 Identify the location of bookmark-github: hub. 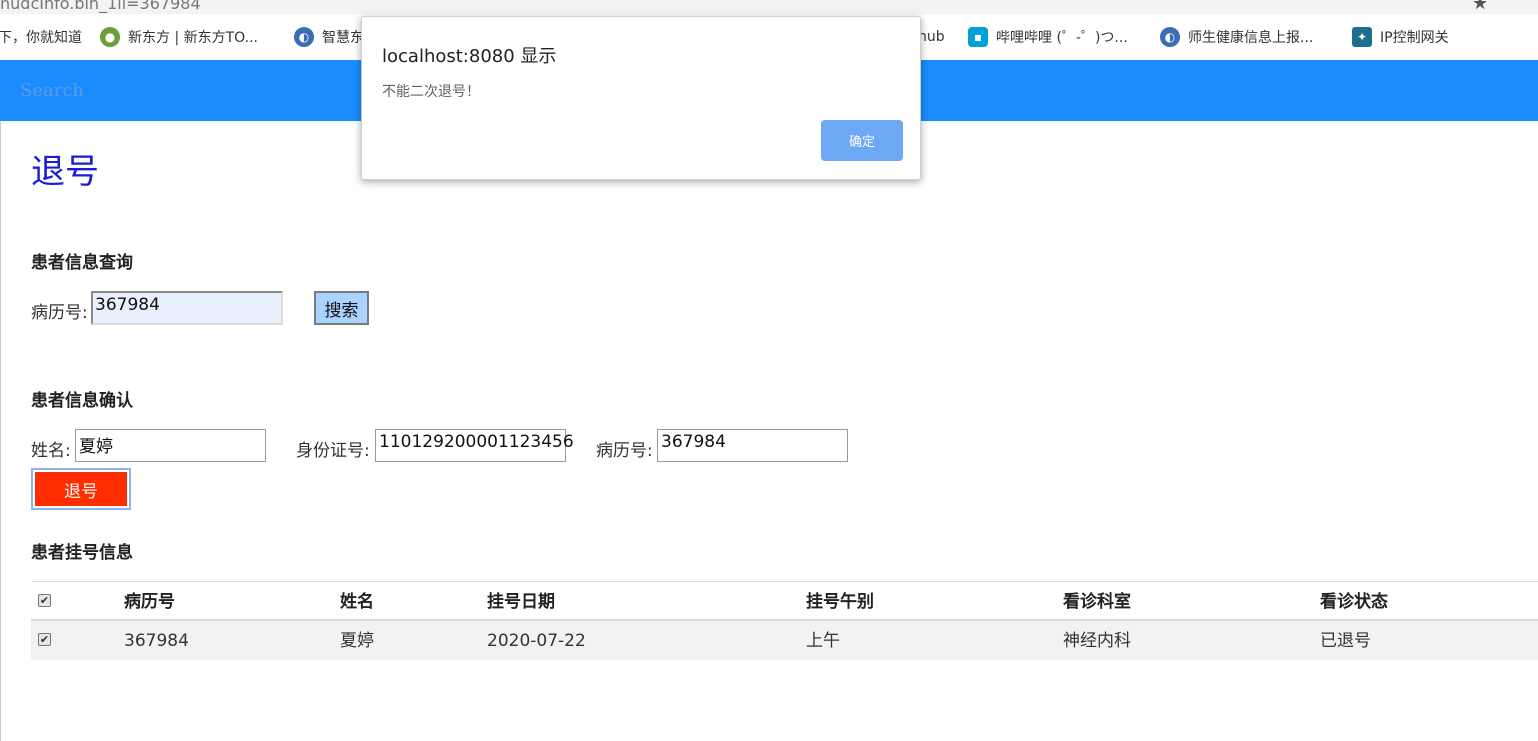
(931, 37).